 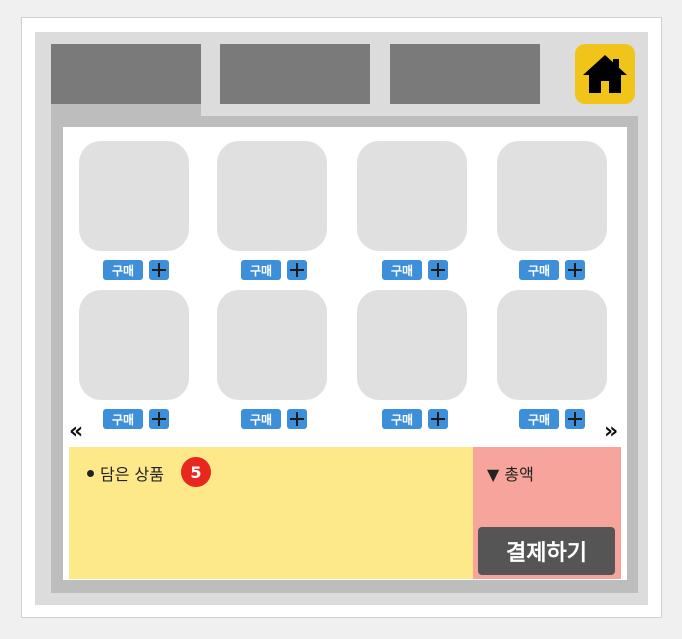 I want to click on home-button, so click(x=605, y=74).